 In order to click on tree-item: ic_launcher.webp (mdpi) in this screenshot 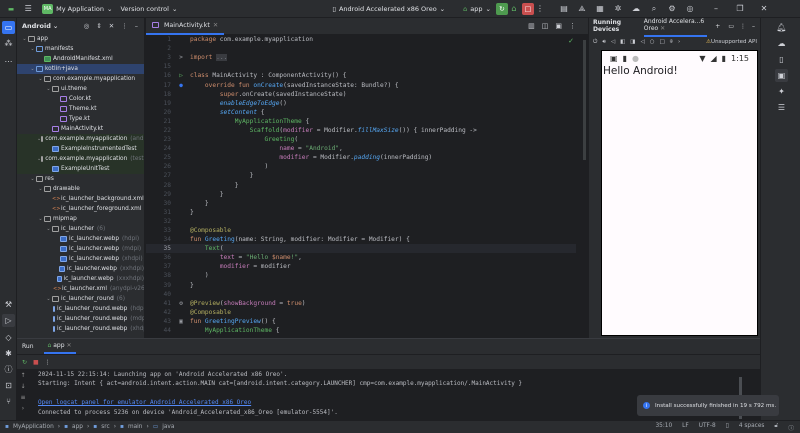, I will do `click(80, 249)`.